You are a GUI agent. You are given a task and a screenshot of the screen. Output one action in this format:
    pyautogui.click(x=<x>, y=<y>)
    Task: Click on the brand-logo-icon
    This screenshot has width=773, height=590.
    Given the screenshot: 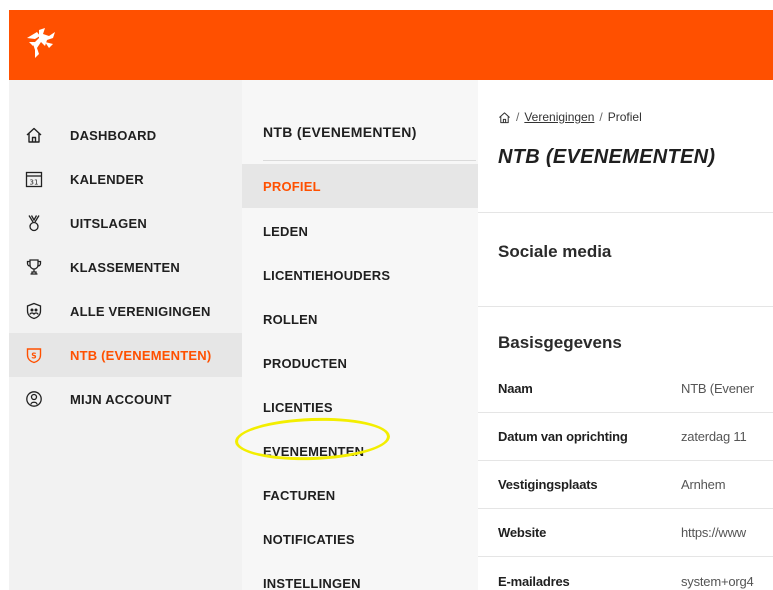 What is the action you would take?
    pyautogui.click(x=43, y=44)
    